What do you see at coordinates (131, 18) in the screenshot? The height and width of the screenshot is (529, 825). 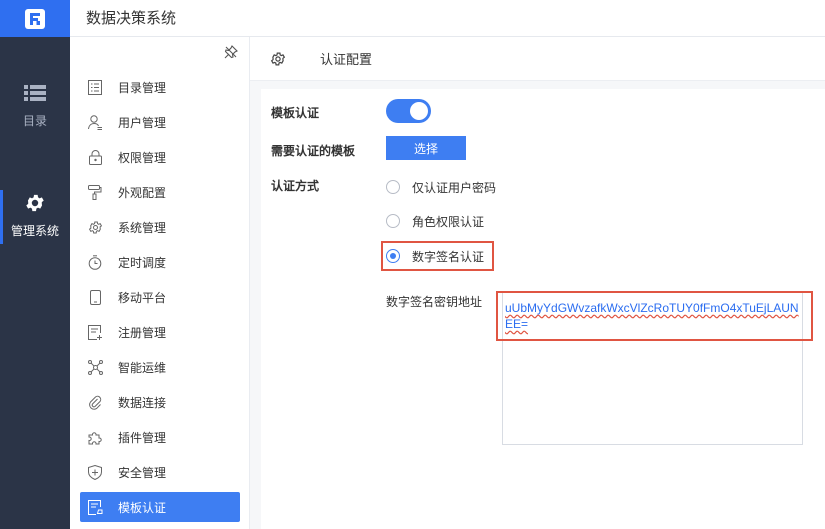 I see `app-title: 数据决策系统` at bounding box center [131, 18].